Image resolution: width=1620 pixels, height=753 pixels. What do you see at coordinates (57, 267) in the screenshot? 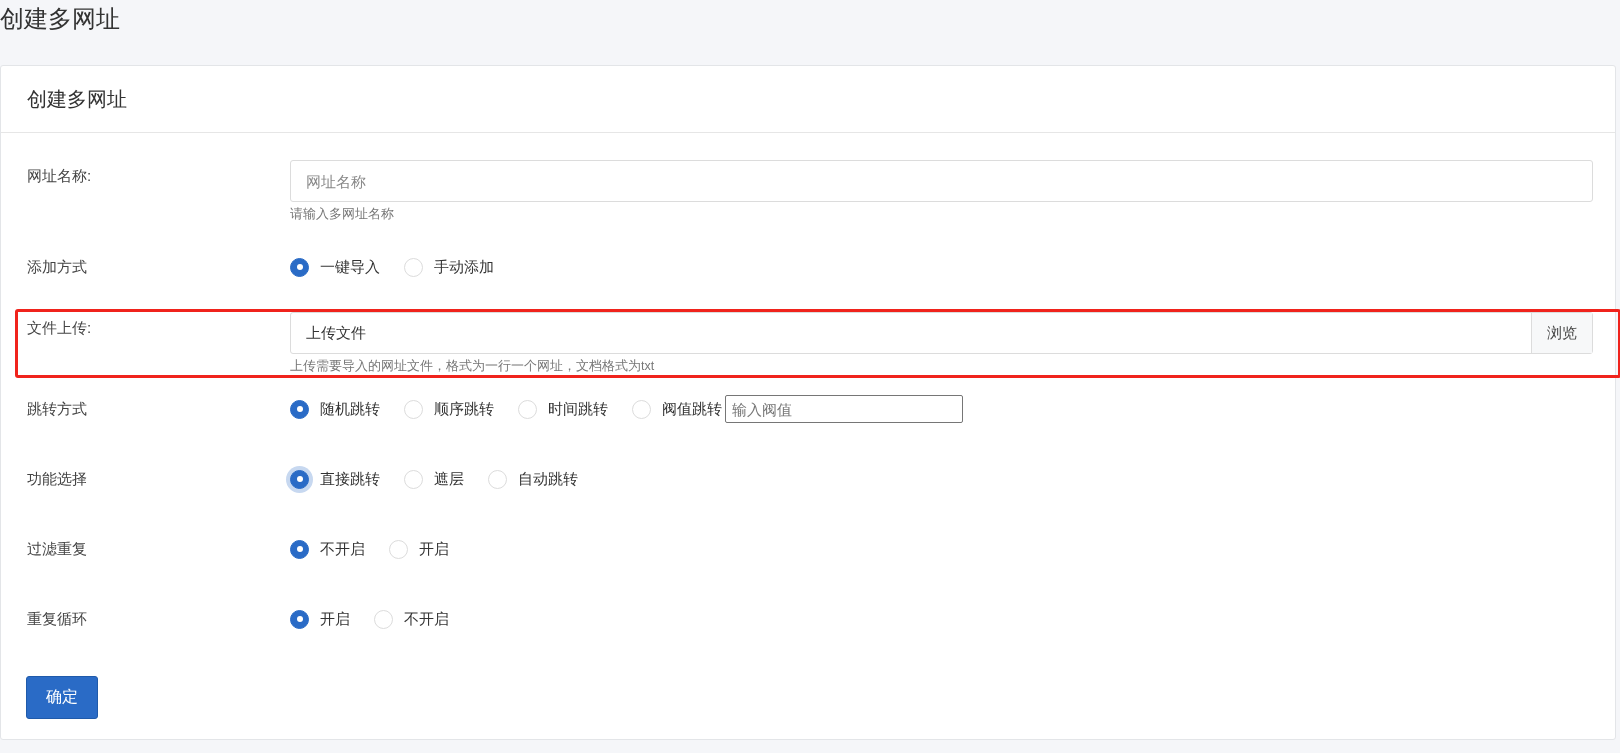
I see `field-label: 添加方式` at bounding box center [57, 267].